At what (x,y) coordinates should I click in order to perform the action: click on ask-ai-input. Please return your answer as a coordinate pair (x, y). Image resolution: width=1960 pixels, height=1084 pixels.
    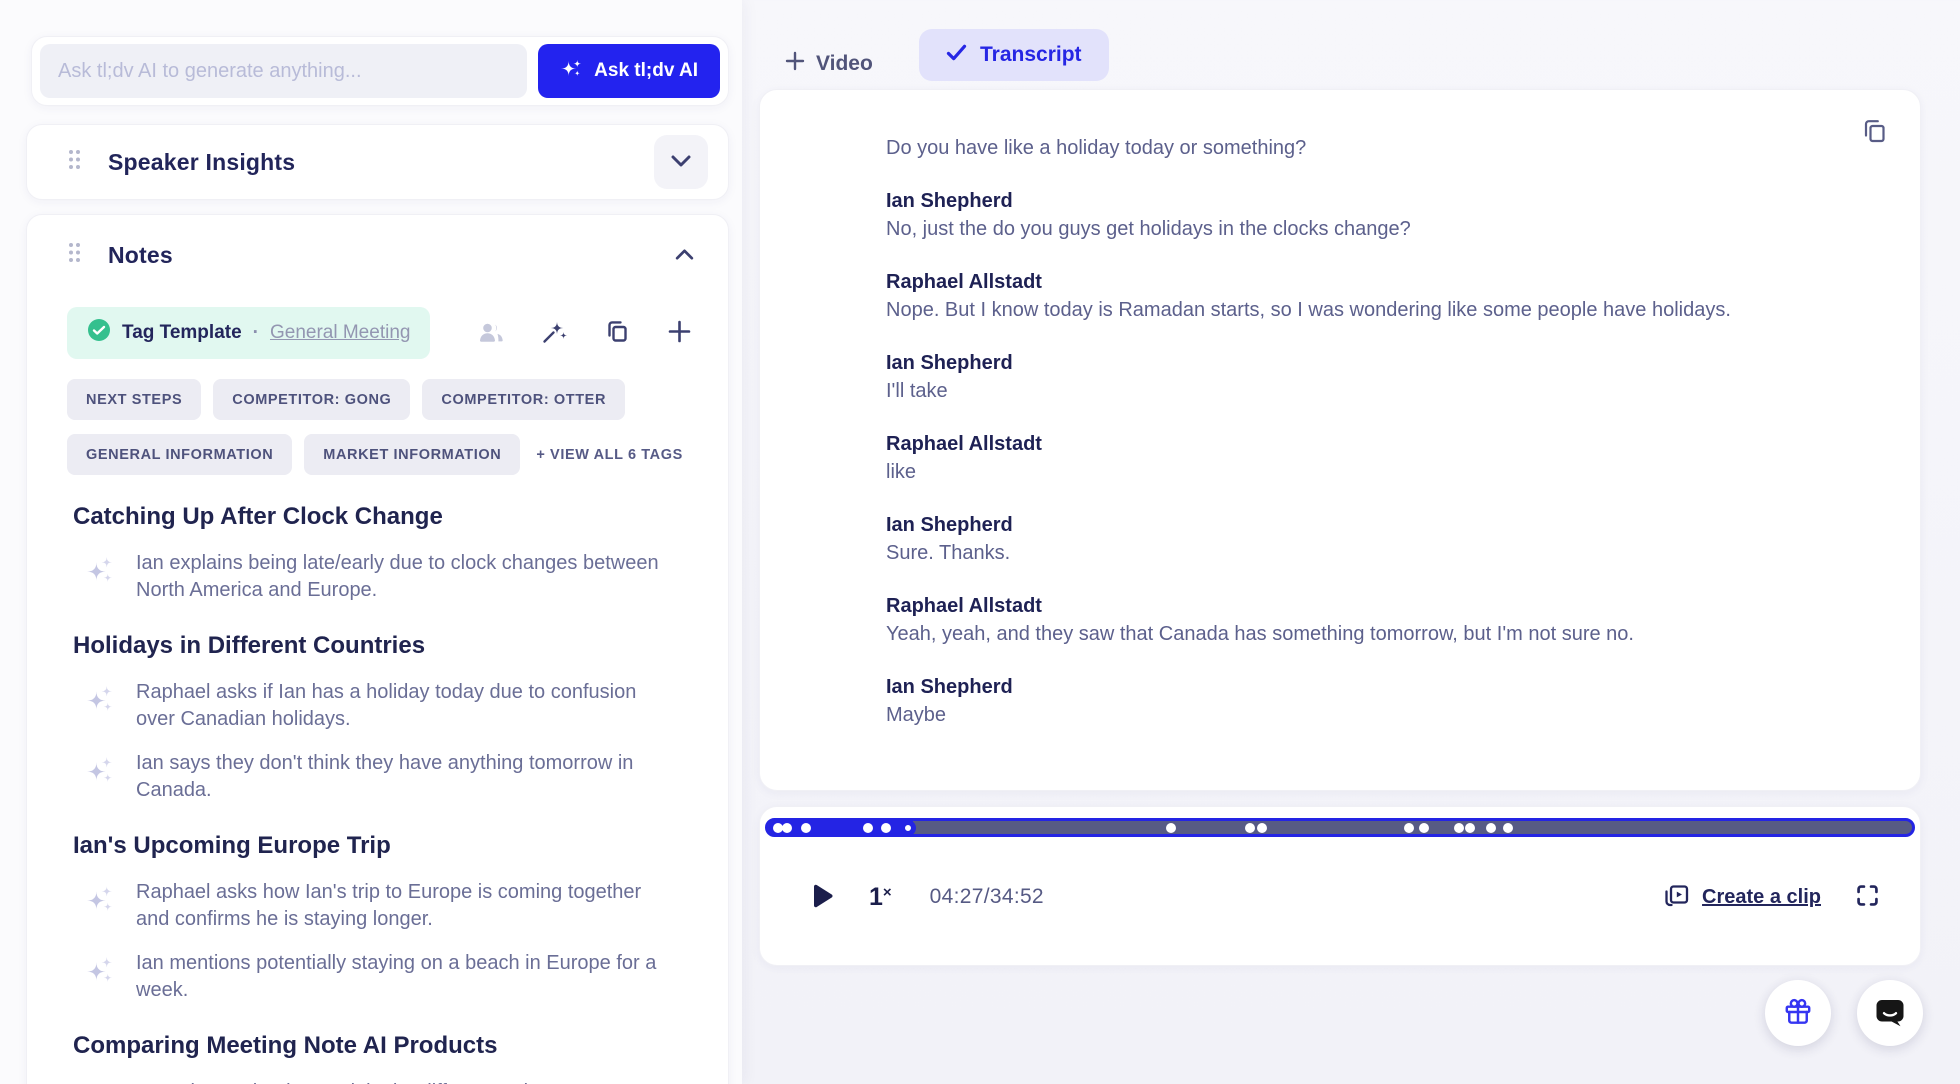
    Looking at the image, I should click on (284, 71).